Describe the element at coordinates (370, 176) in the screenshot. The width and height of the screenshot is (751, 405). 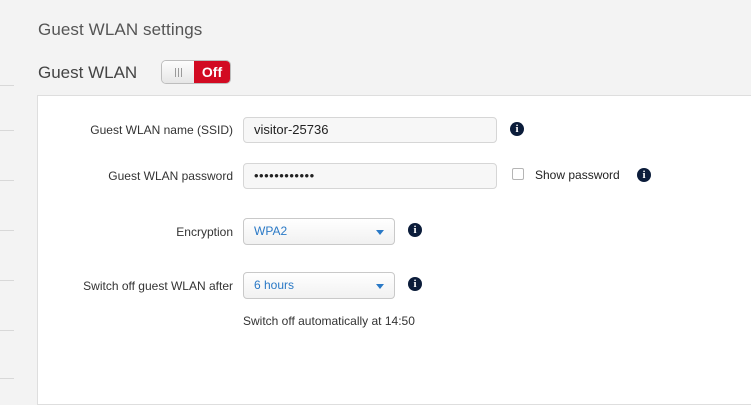
I see `password-input: ••••••••••••` at that location.